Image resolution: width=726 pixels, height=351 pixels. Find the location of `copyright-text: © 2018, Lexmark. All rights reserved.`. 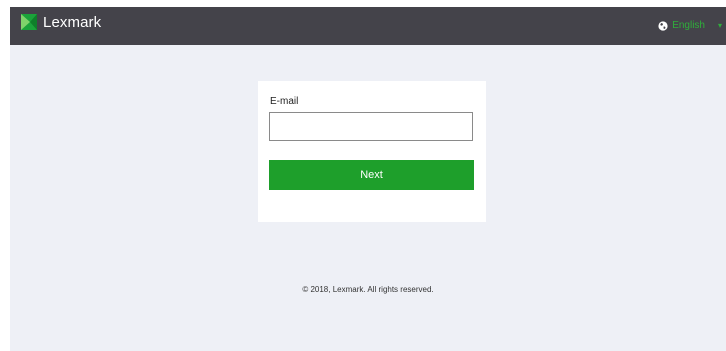

copyright-text: © 2018, Lexmark. All rights reserved. is located at coordinates (368, 289).